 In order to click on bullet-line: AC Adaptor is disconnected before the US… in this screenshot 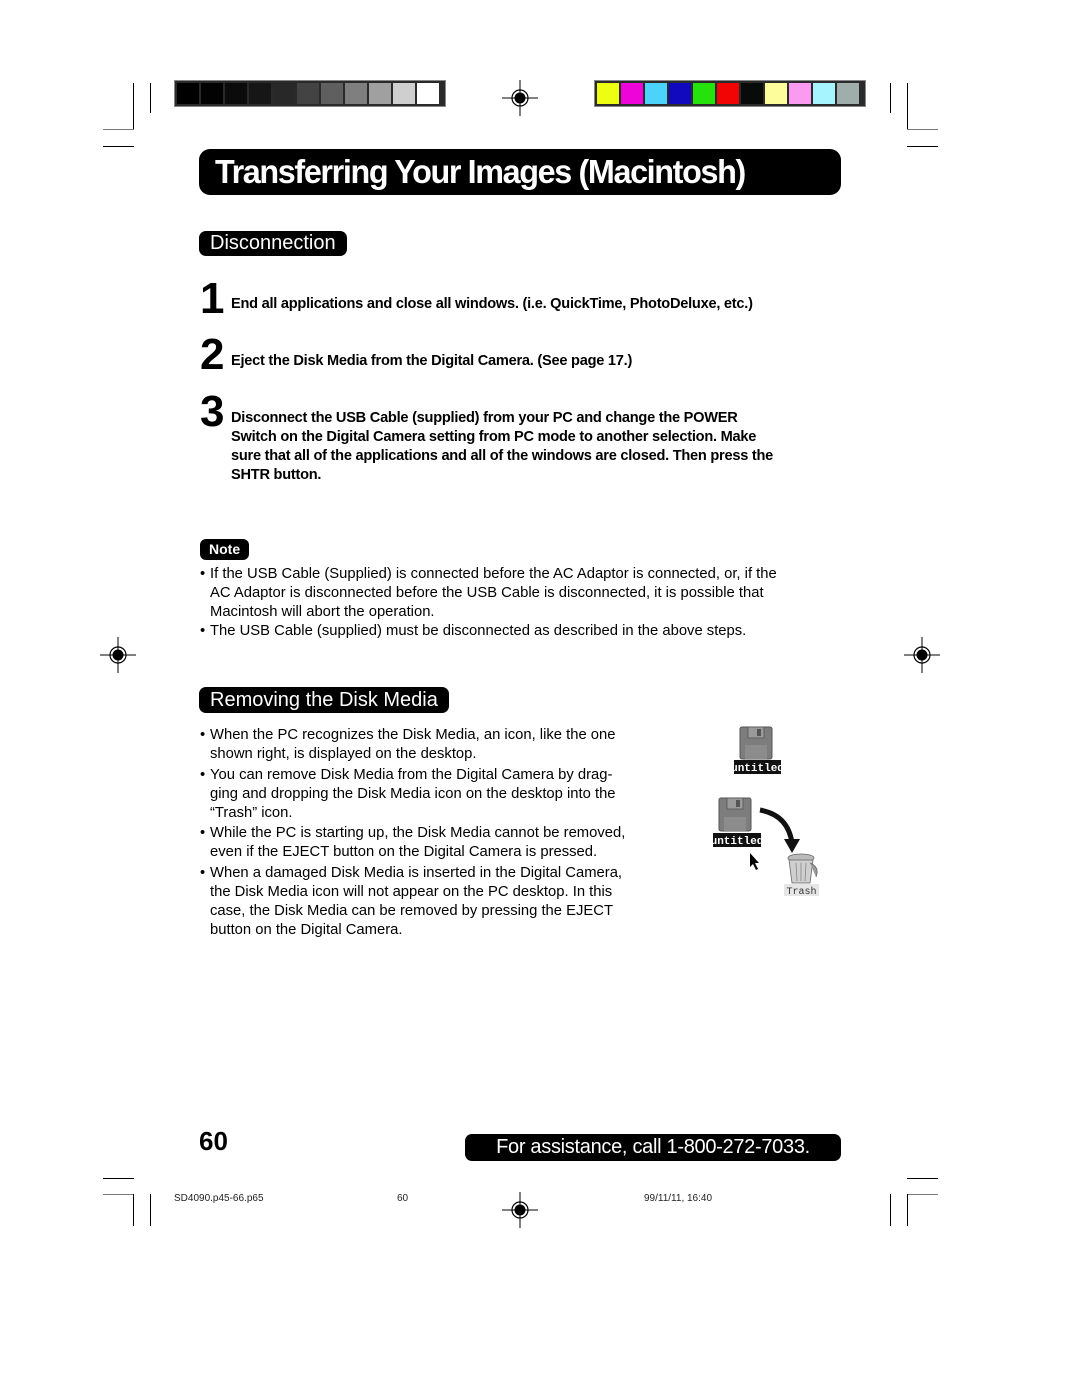, I will do `click(487, 593)`.